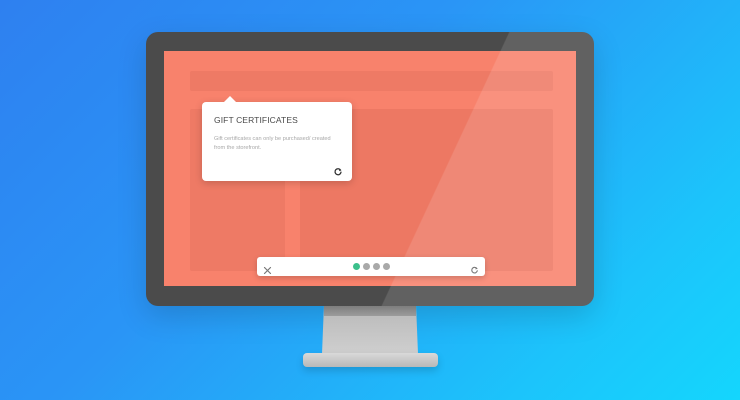 This screenshot has height=400, width=740. I want to click on app-header-placeholder, so click(371, 81).